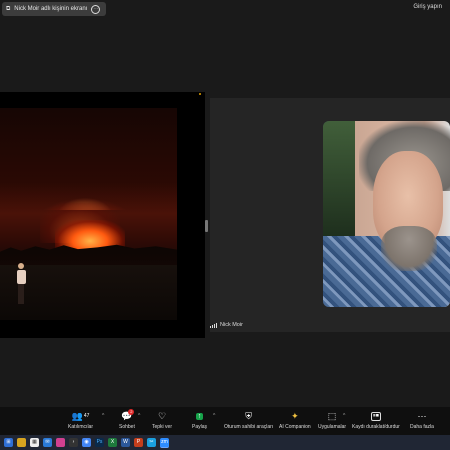  I want to click on record-button: ⏸⏹ Kaydı duraklat/durdur, so click(376, 420).